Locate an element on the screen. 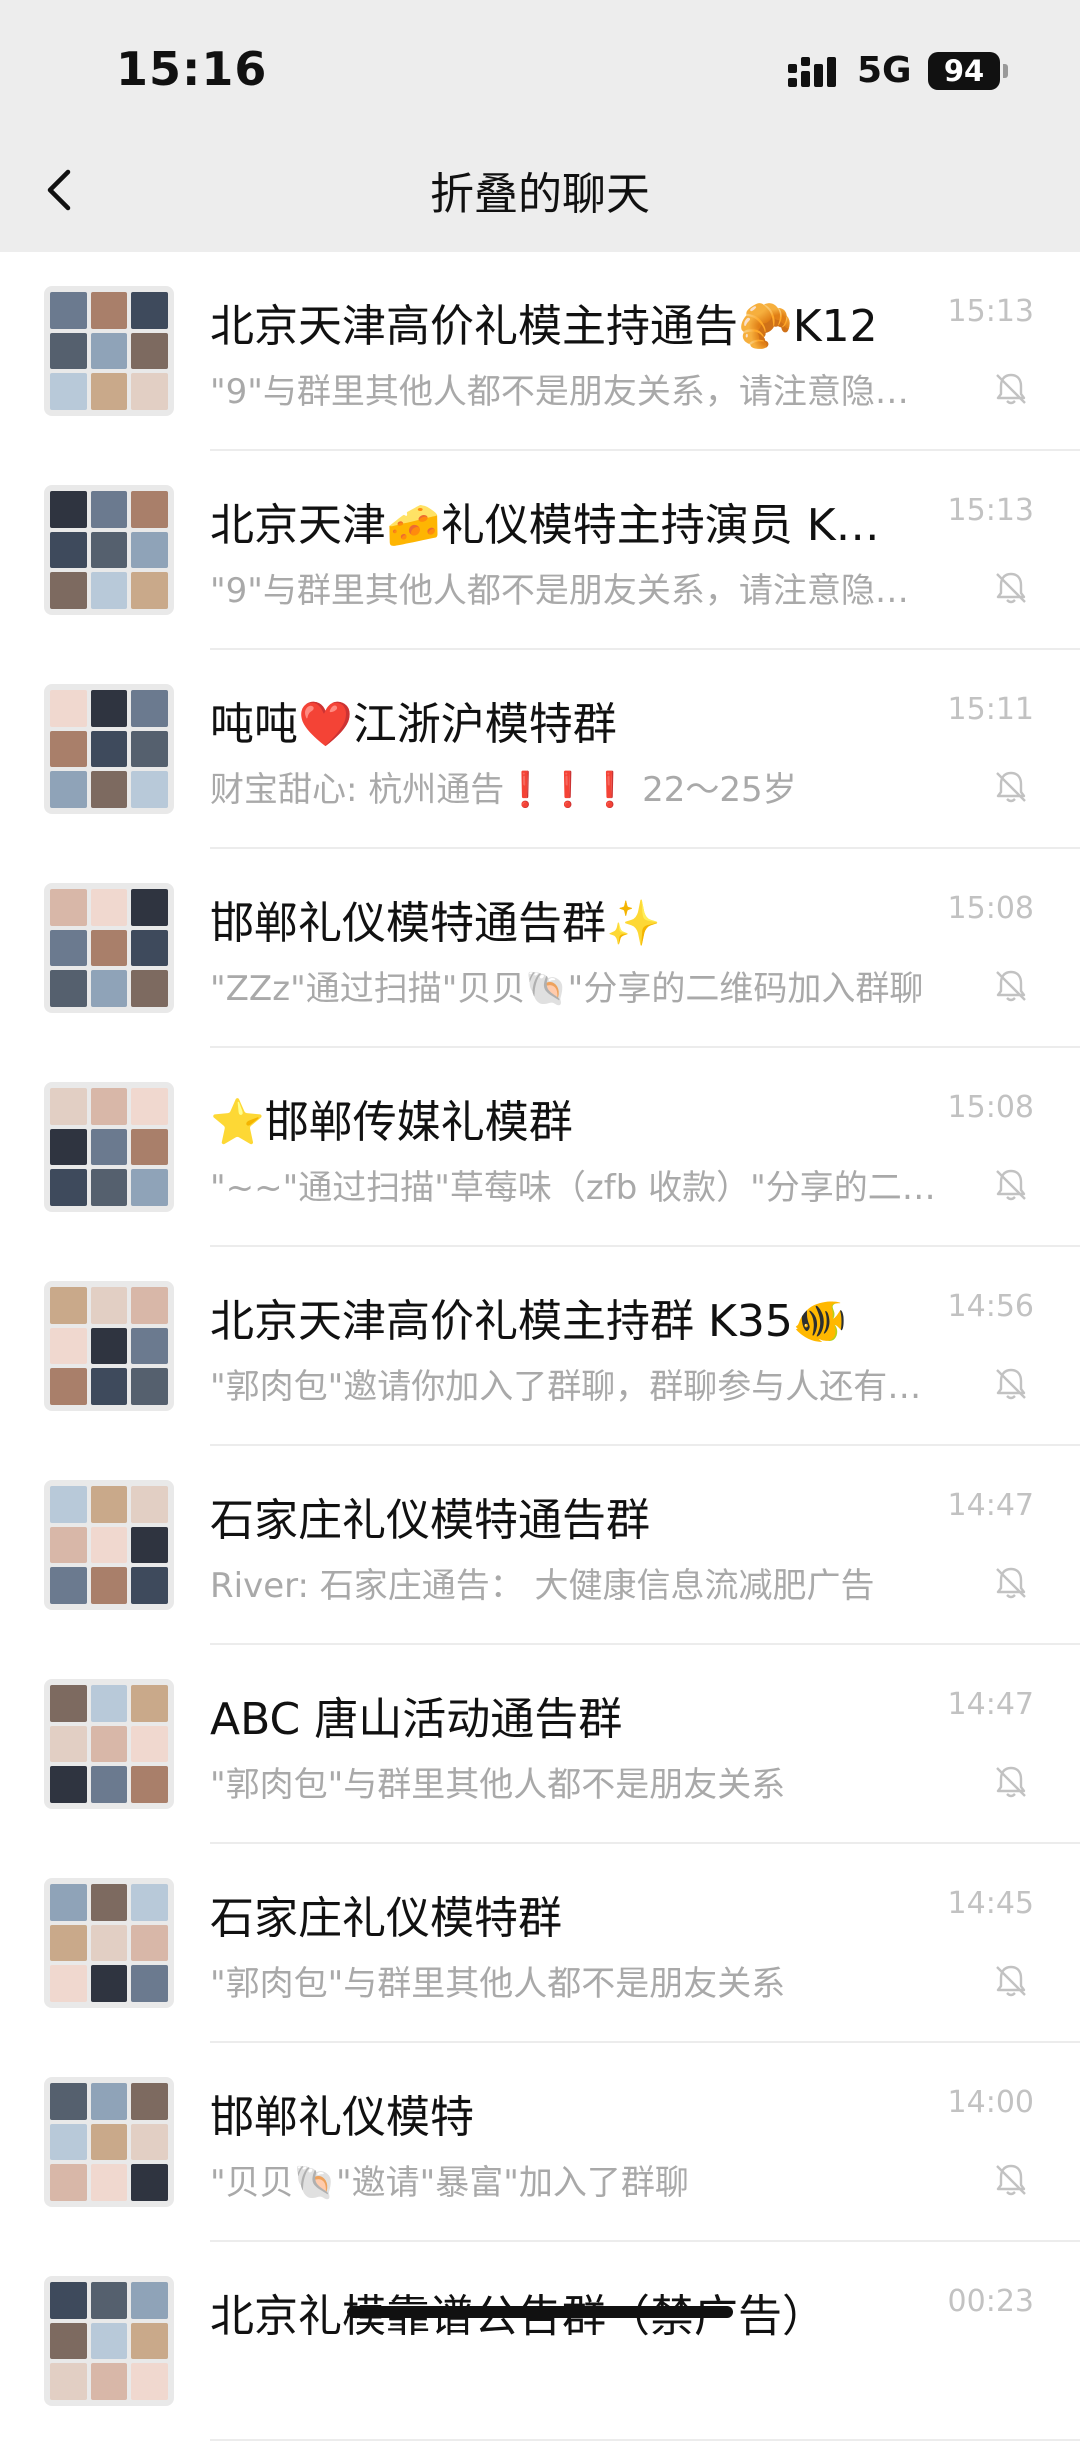  home-indicator is located at coordinates (540, 2312).